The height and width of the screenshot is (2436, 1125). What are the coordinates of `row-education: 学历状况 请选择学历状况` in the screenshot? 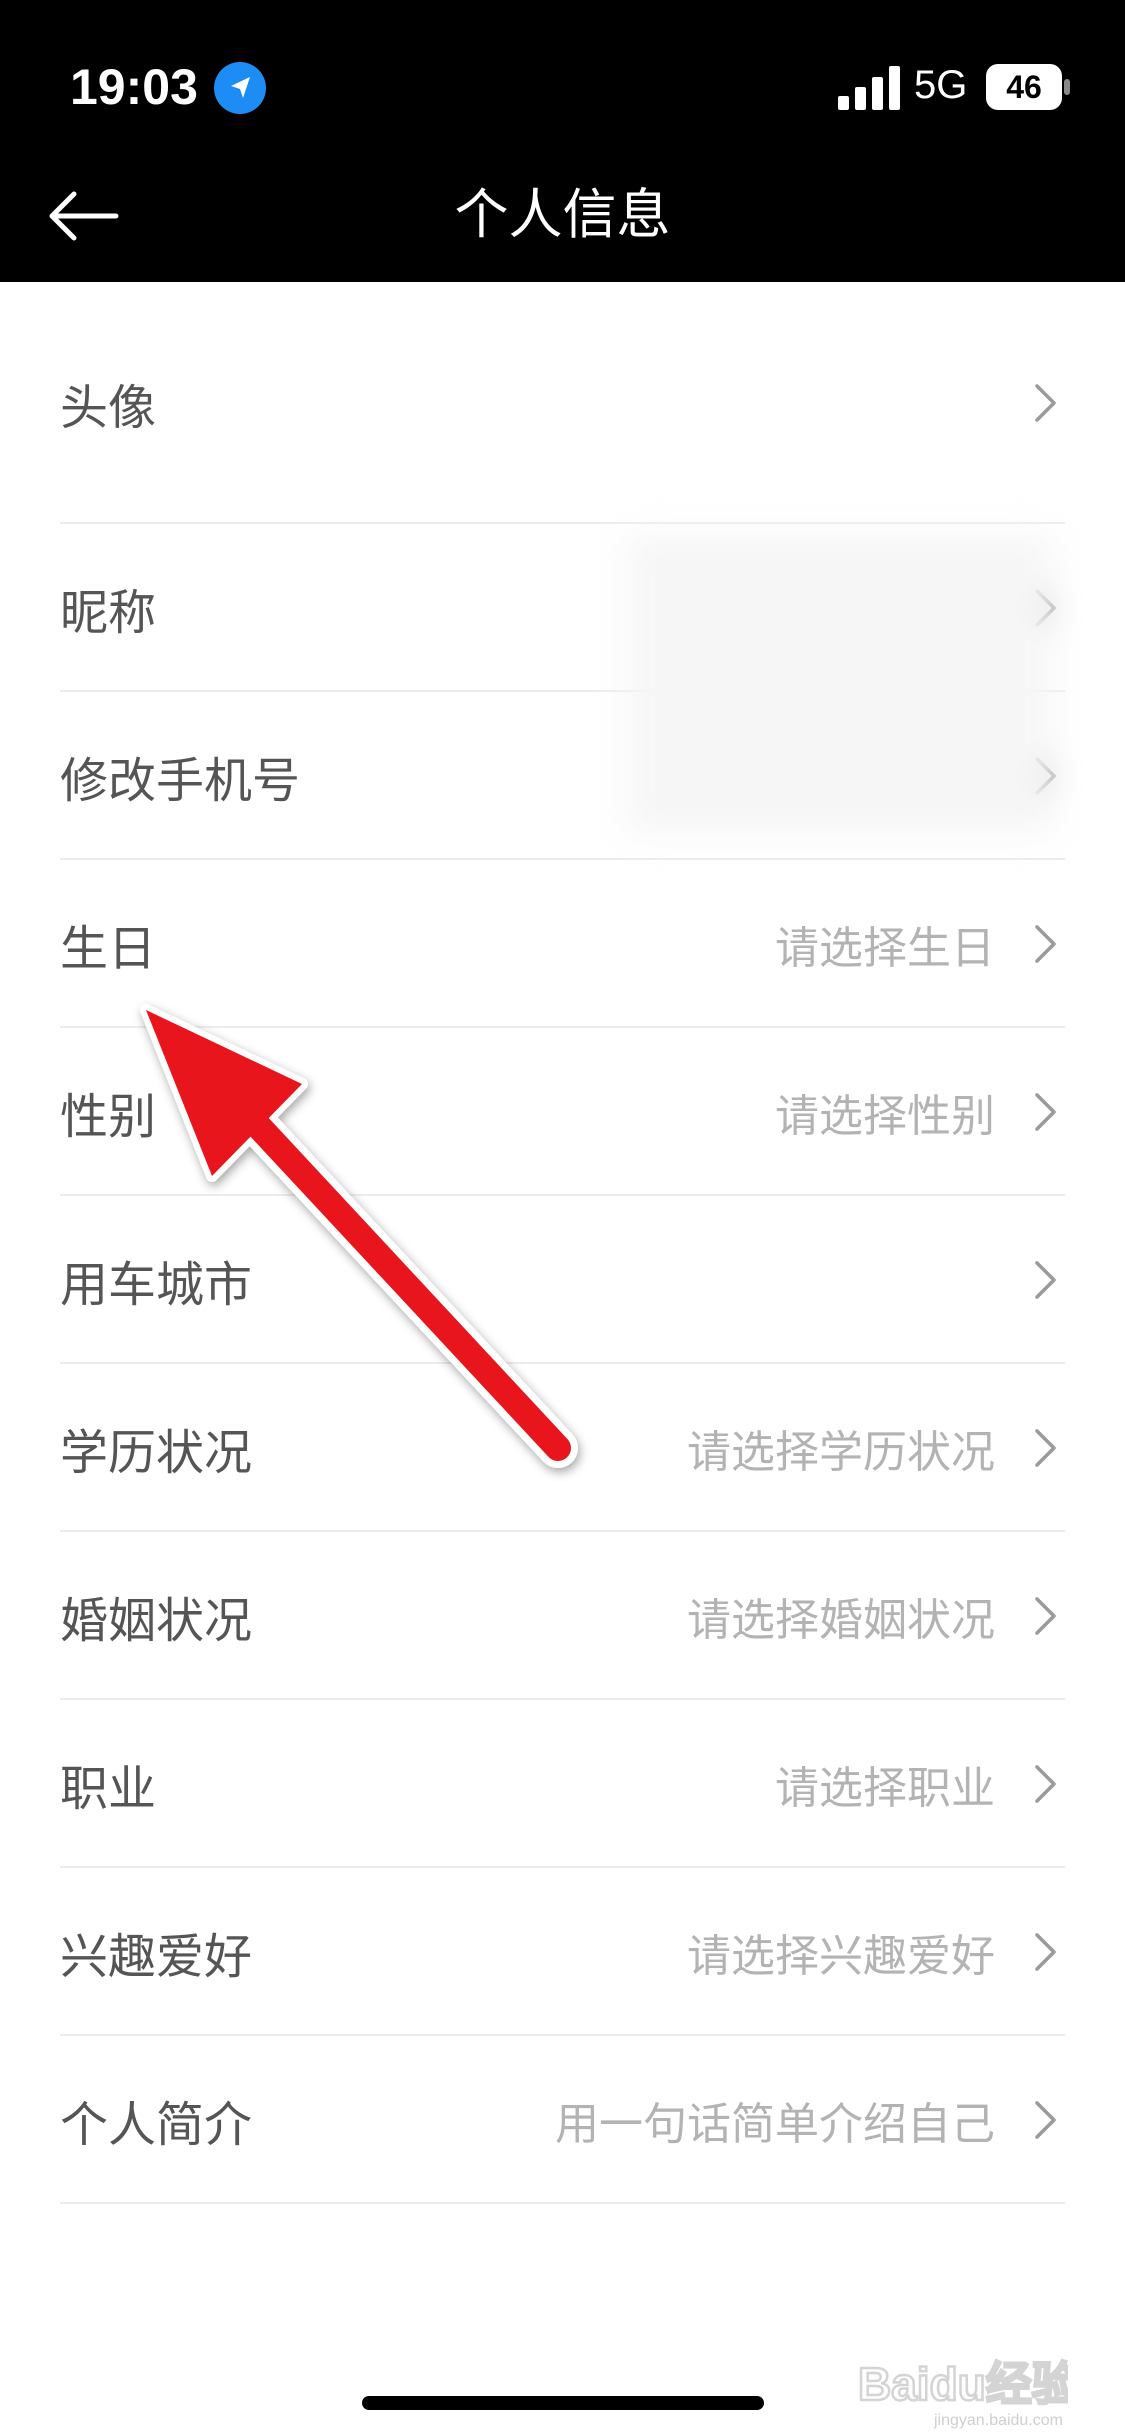 It's located at (562, 1448).